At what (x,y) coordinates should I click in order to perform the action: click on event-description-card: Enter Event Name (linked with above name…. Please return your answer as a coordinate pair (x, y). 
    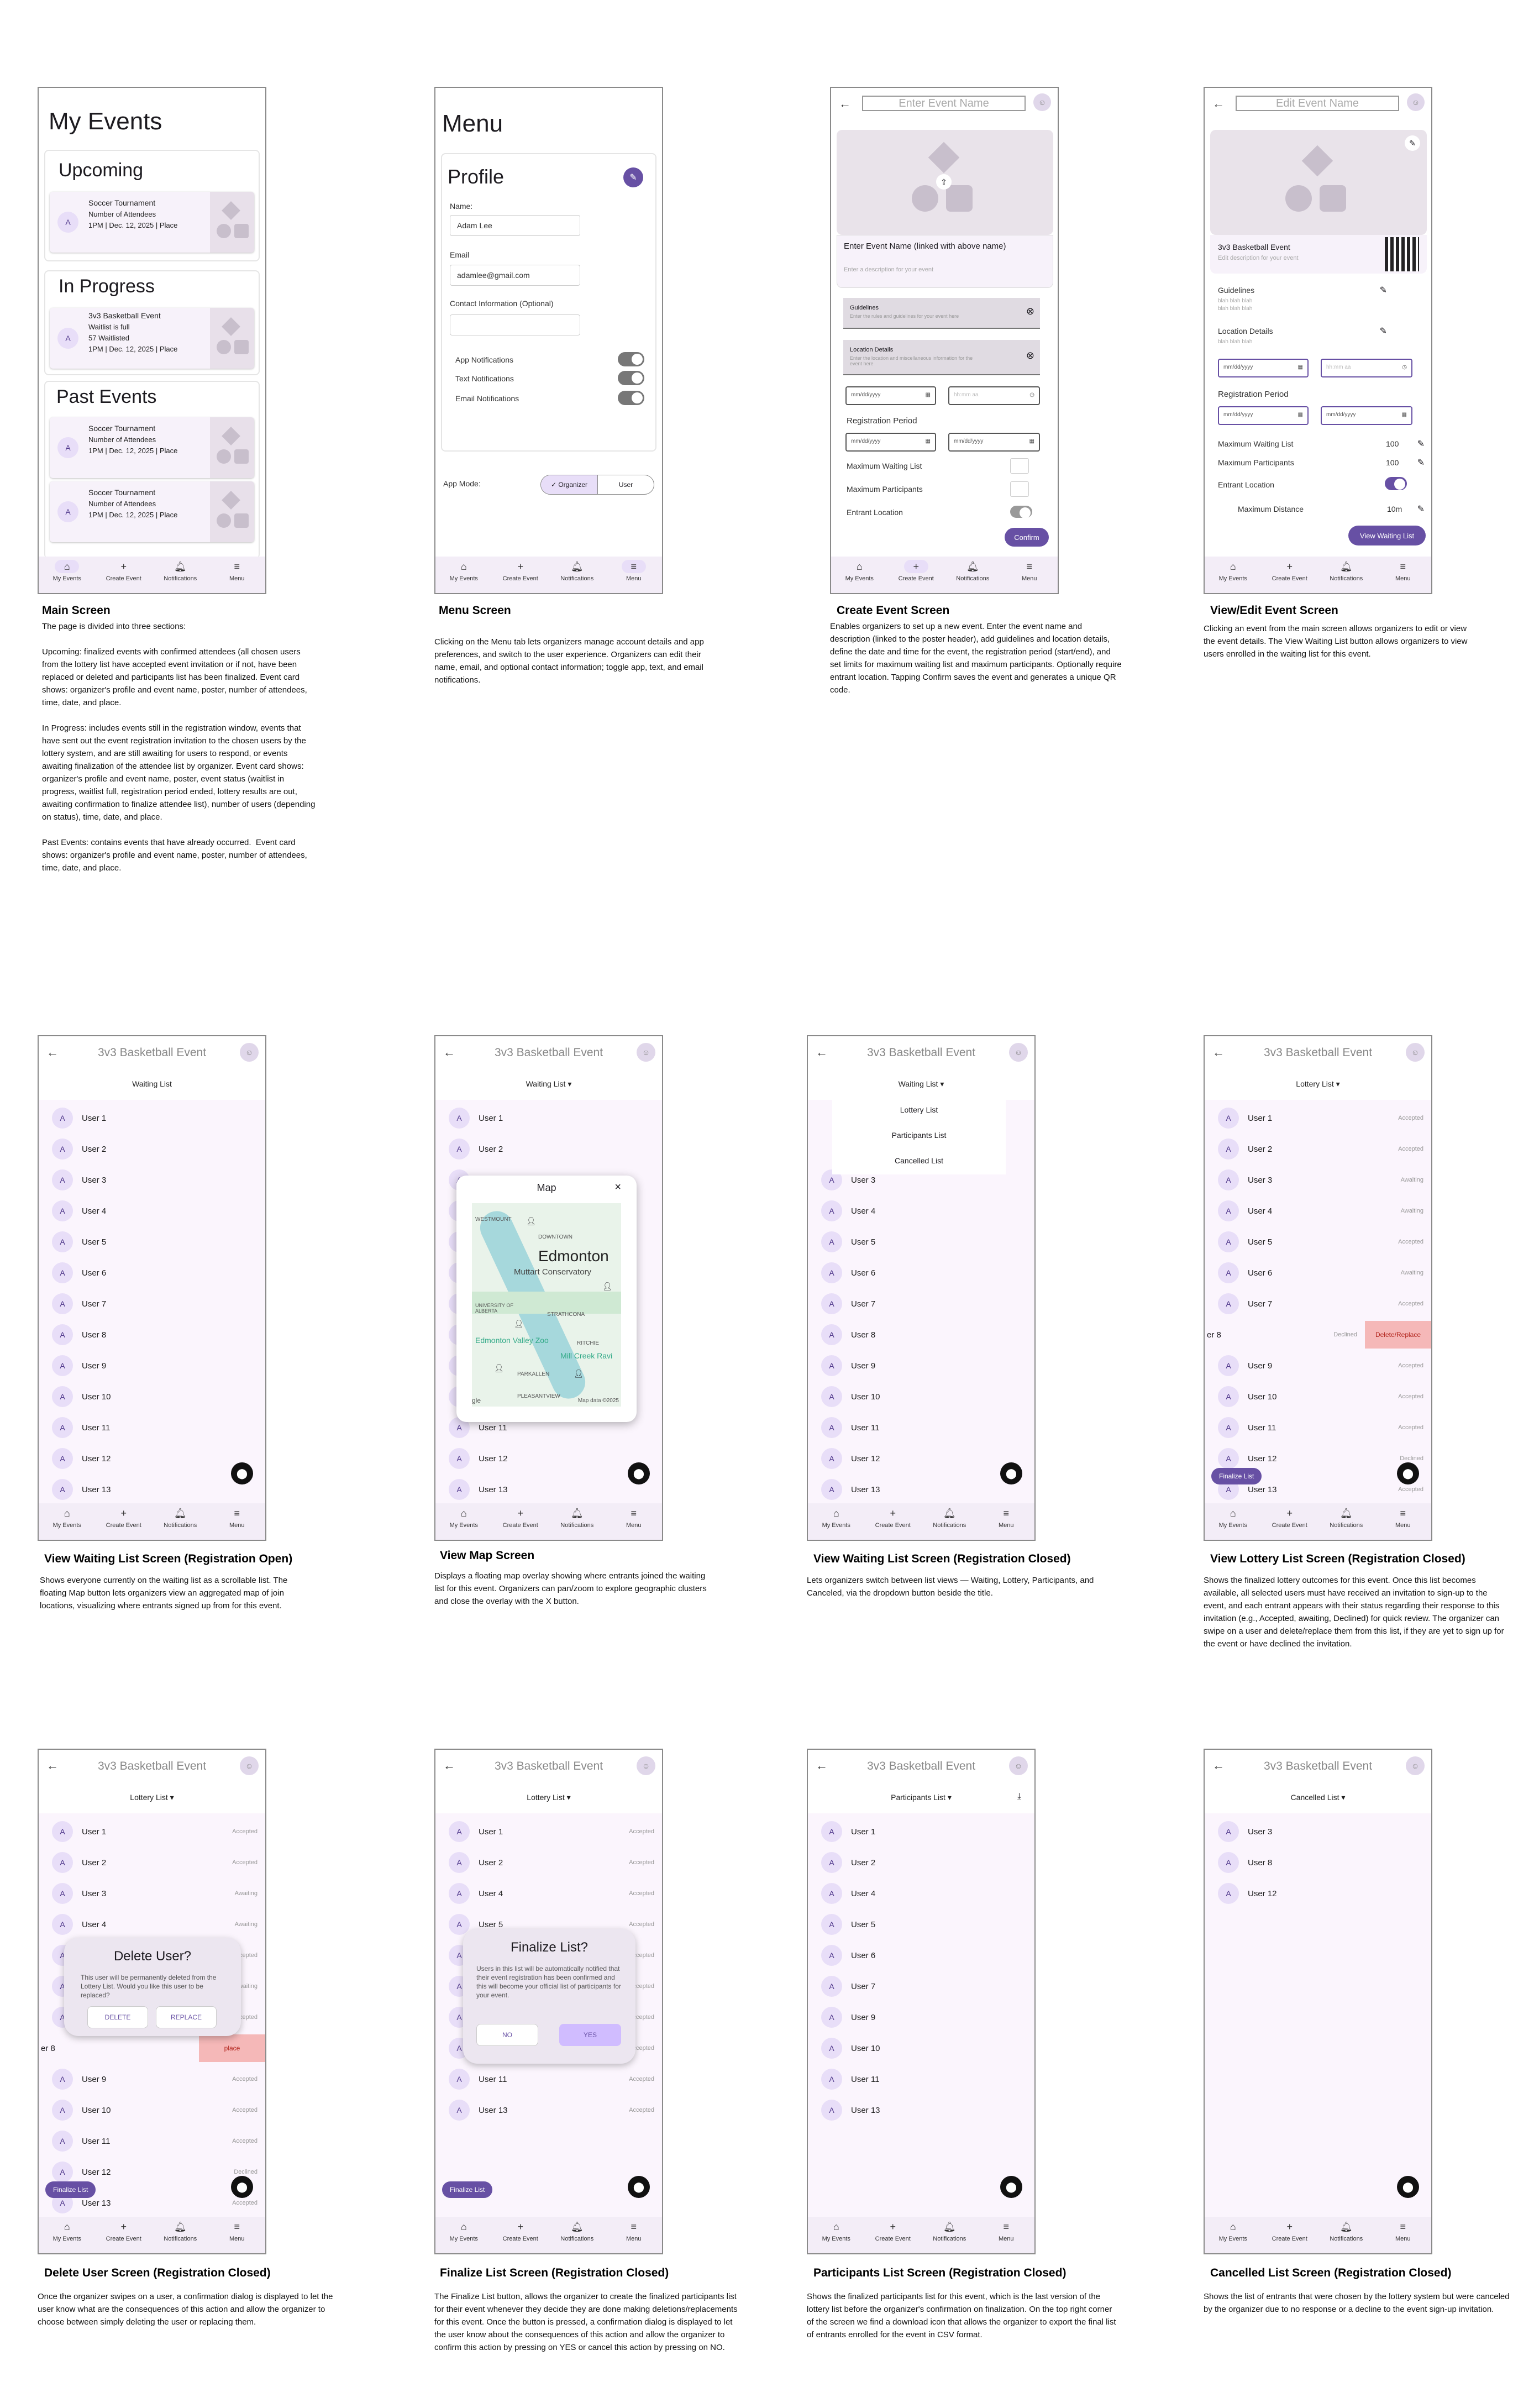
    Looking at the image, I should click on (945, 261).